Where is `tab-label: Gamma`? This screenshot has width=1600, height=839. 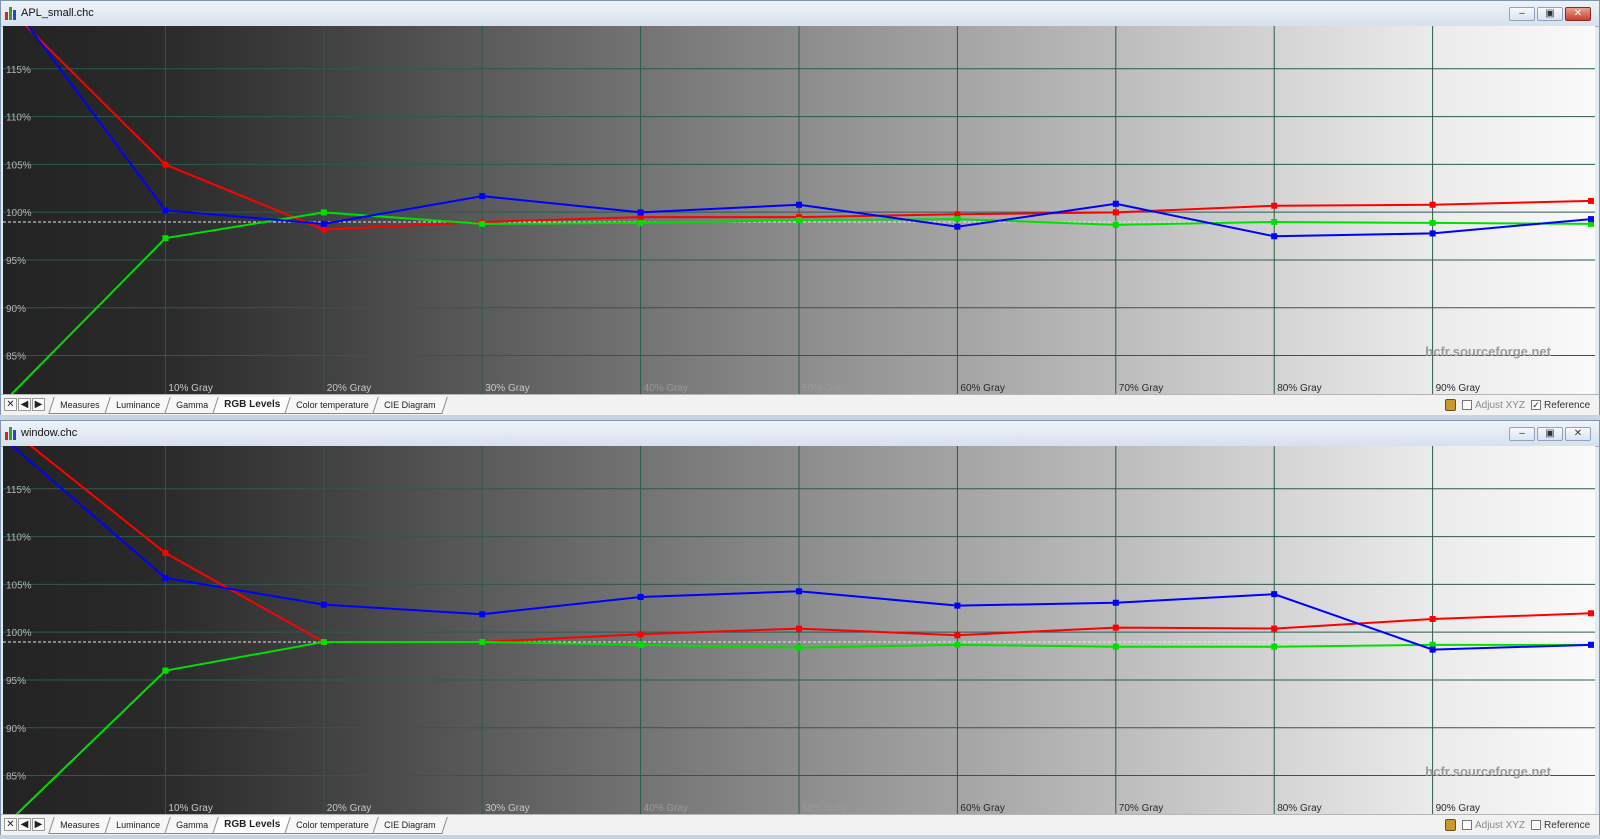
tab-label: Gamma is located at coordinates (191, 405).